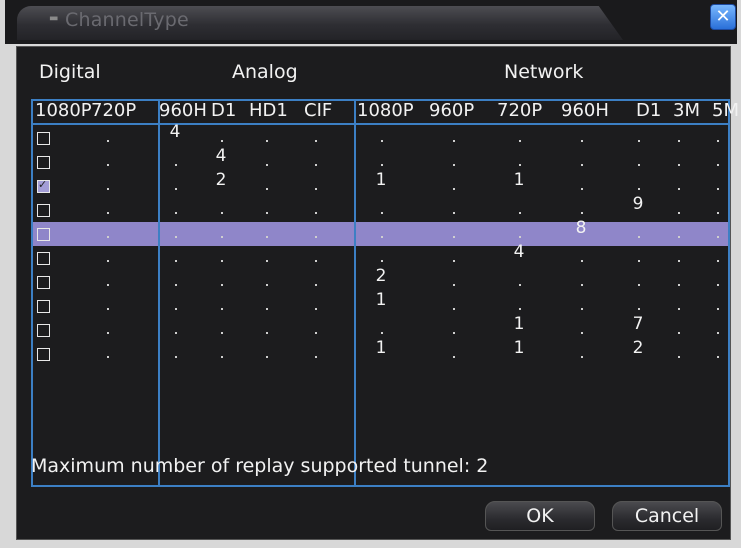 Image resolution: width=741 pixels, height=548 pixels. I want to click on column-header: 720P, so click(520, 110).